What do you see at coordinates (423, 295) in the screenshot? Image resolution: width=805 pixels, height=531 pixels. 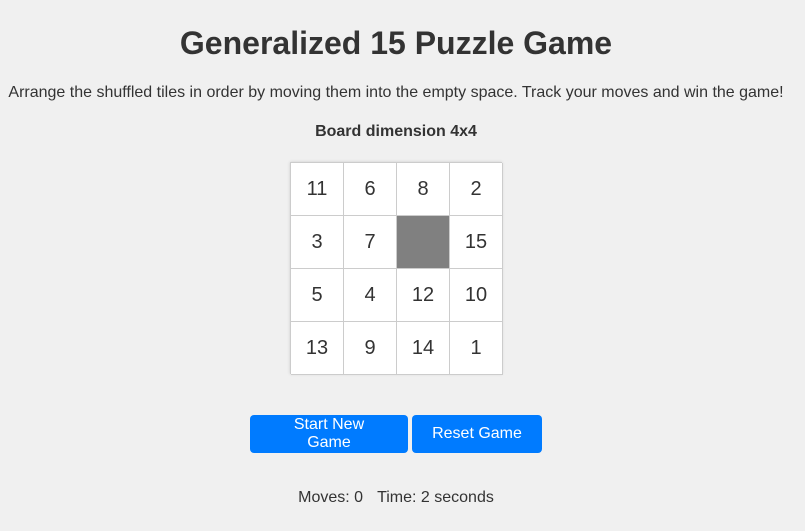 I see `puzzle-tile: 12` at bounding box center [423, 295].